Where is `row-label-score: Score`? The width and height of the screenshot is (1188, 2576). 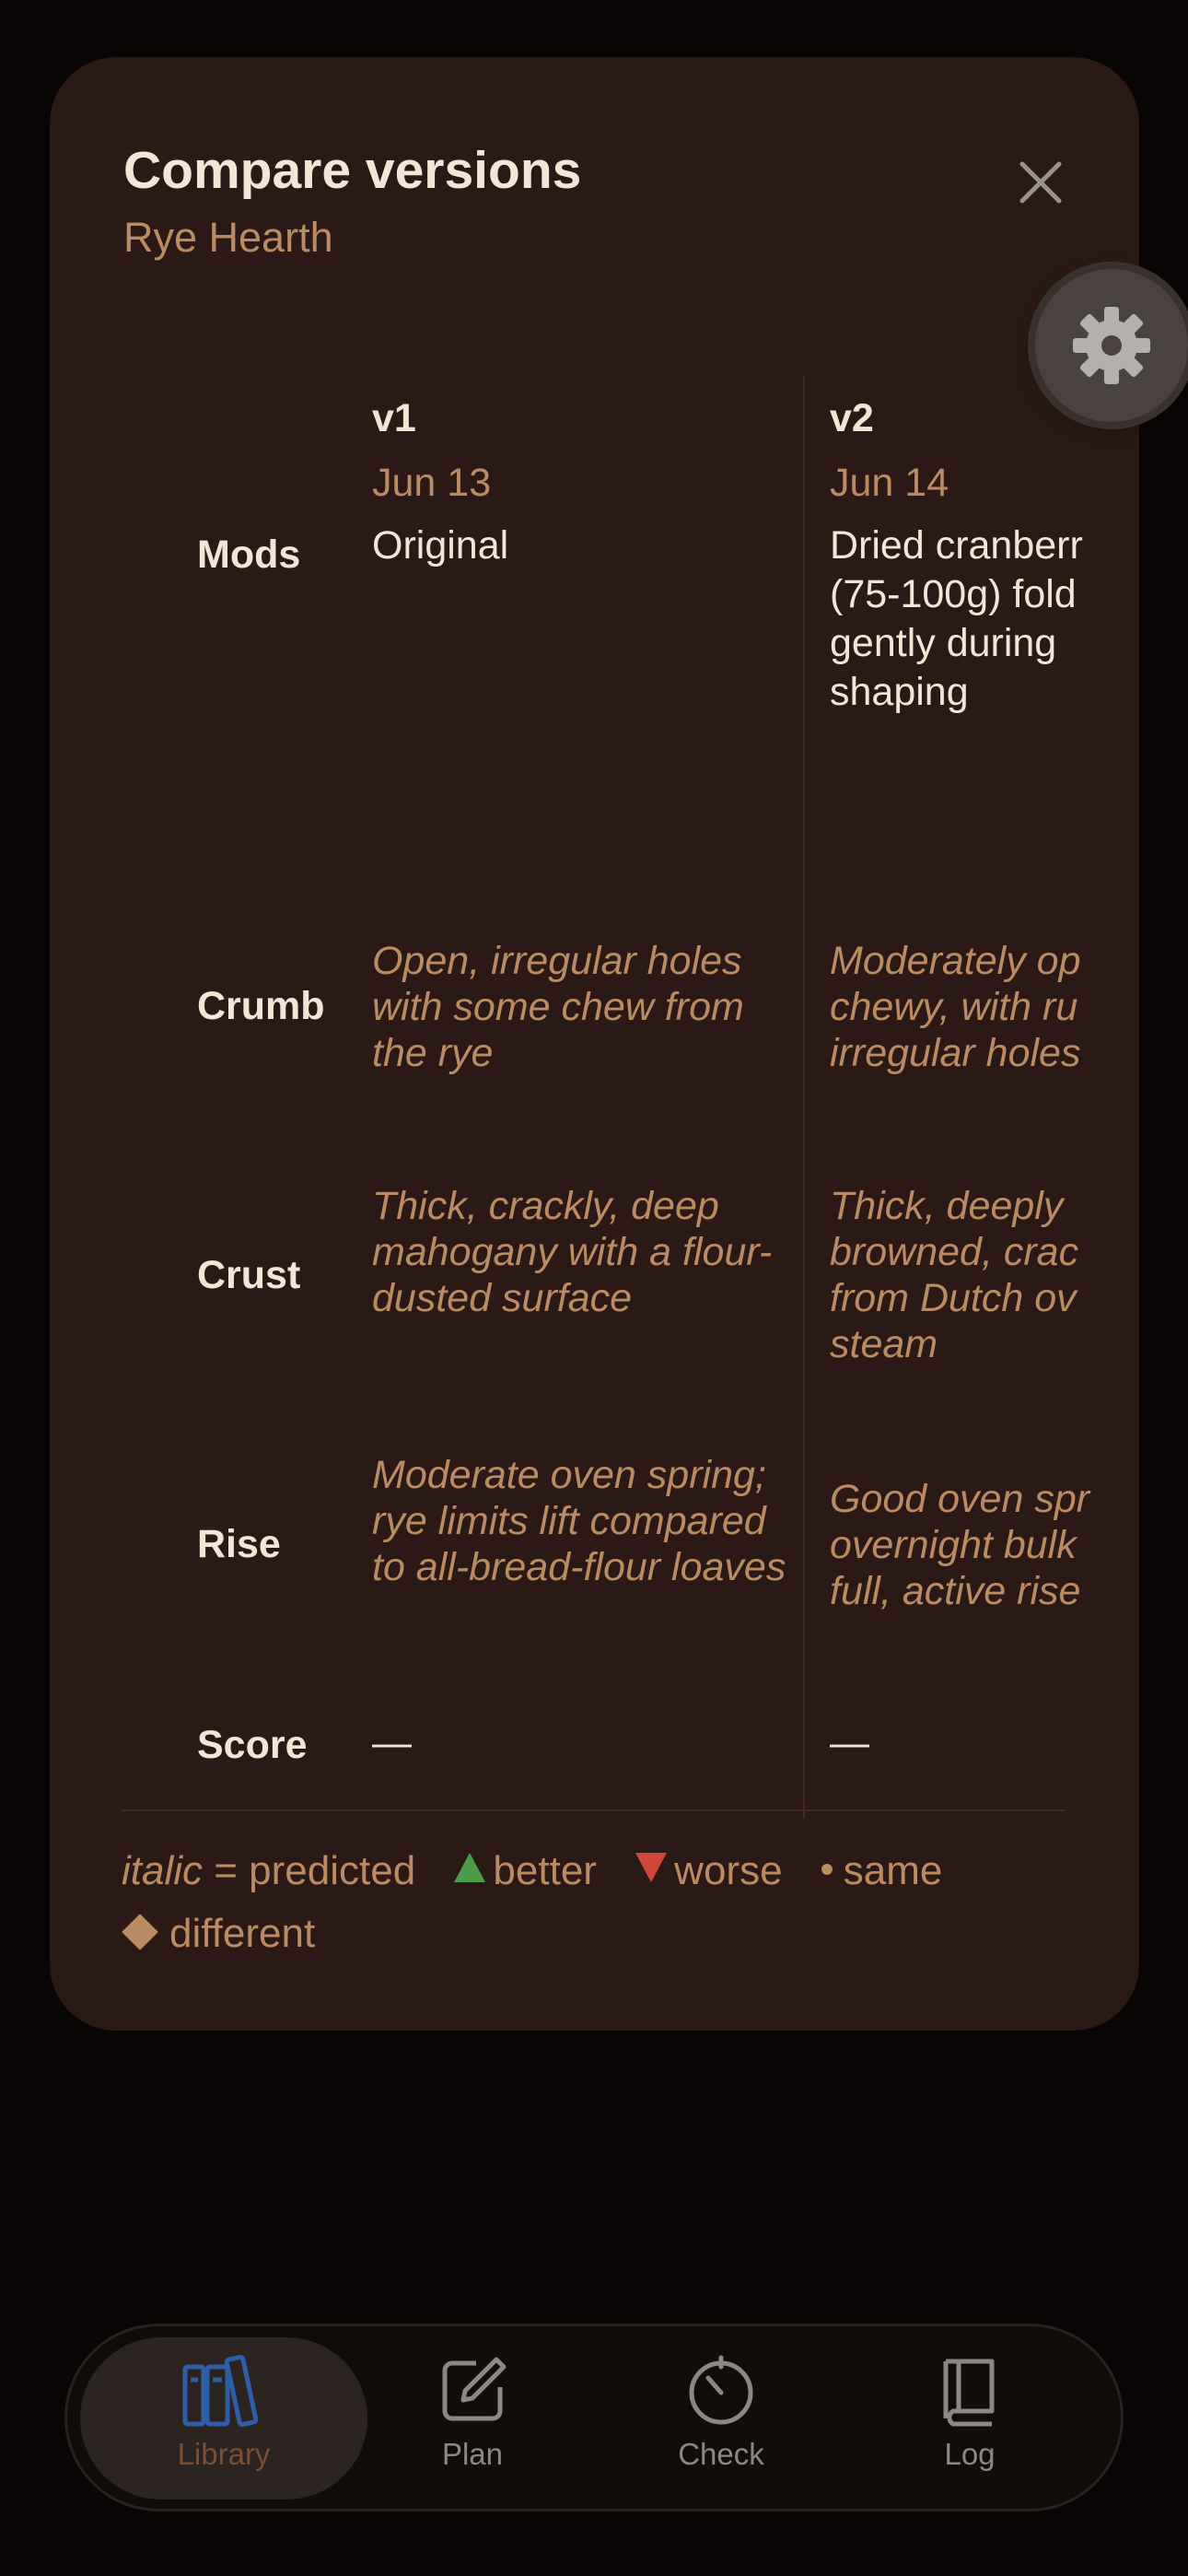
row-label-score: Score is located at coordinates (253, 1745).